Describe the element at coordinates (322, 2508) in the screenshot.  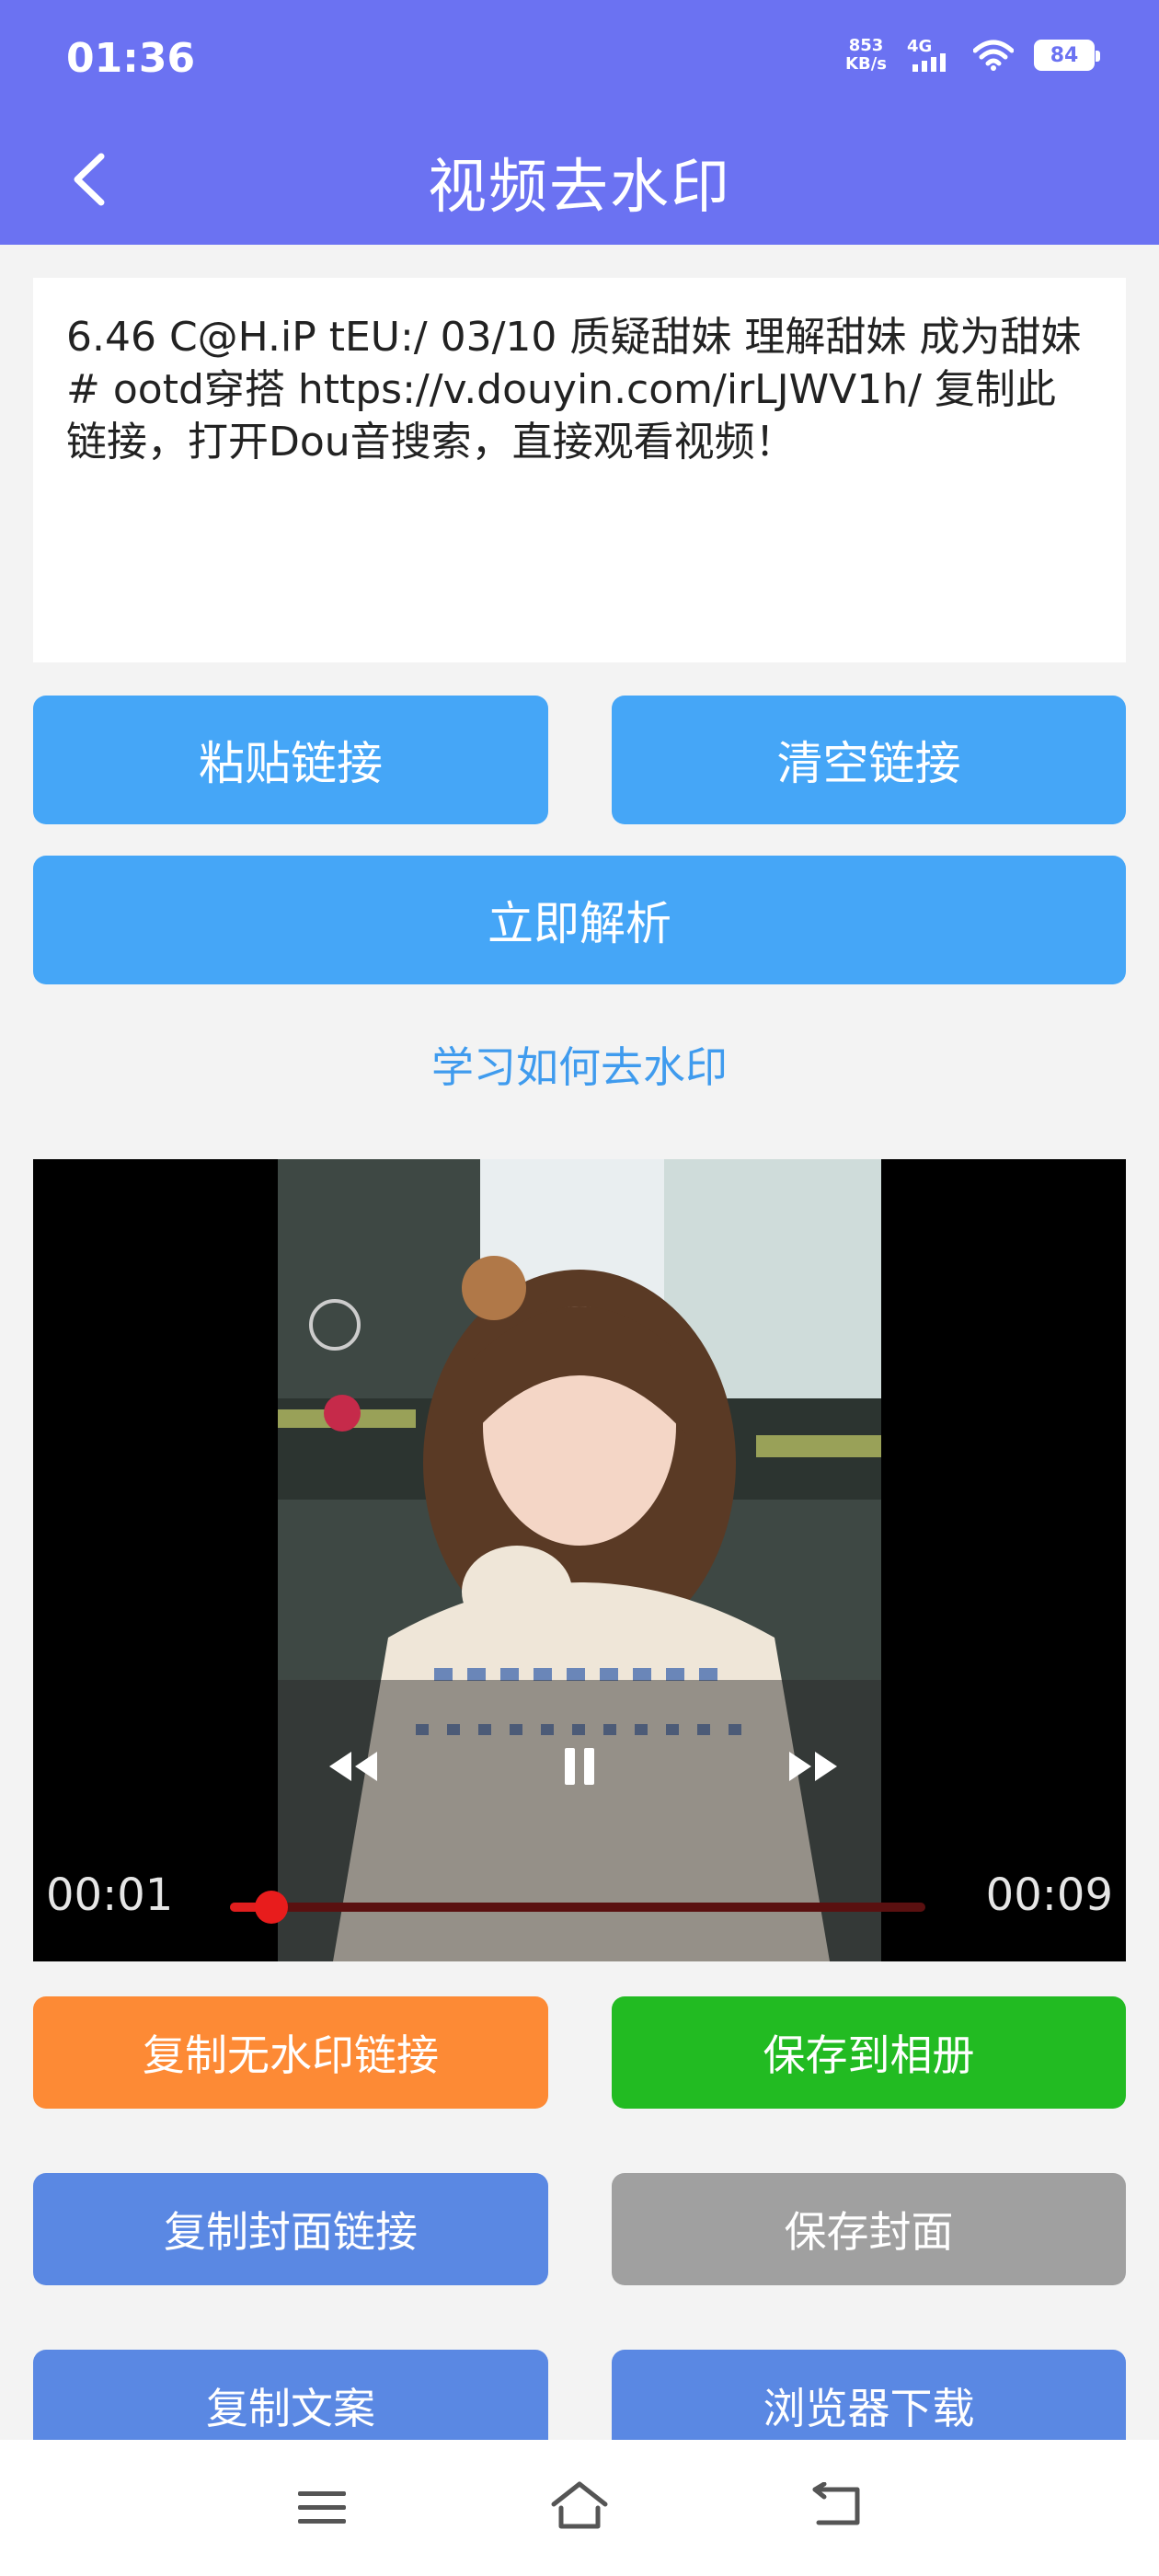
I see `menu-icon` at that location.